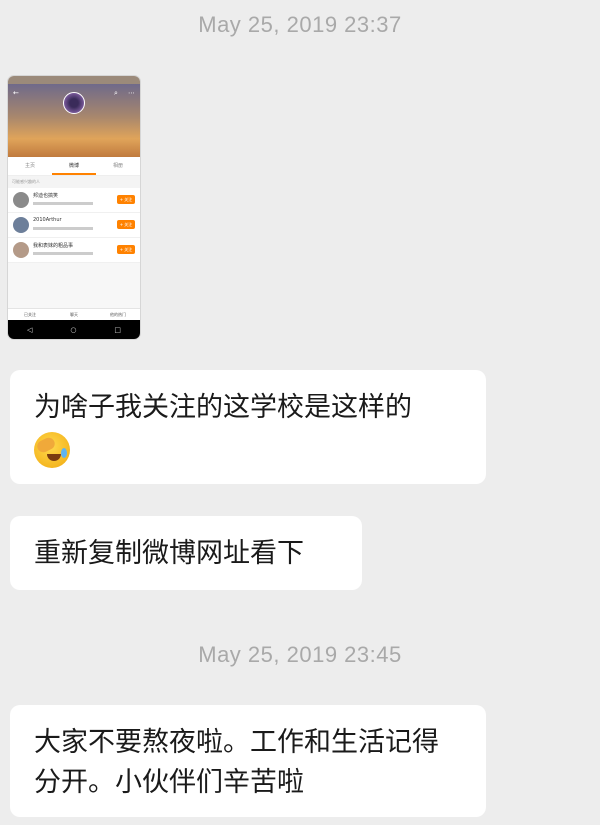 Image resolution: width=600 pixels, height=825 pixels. I want to click on back-arrow-icon: ←, so click(16, 93).